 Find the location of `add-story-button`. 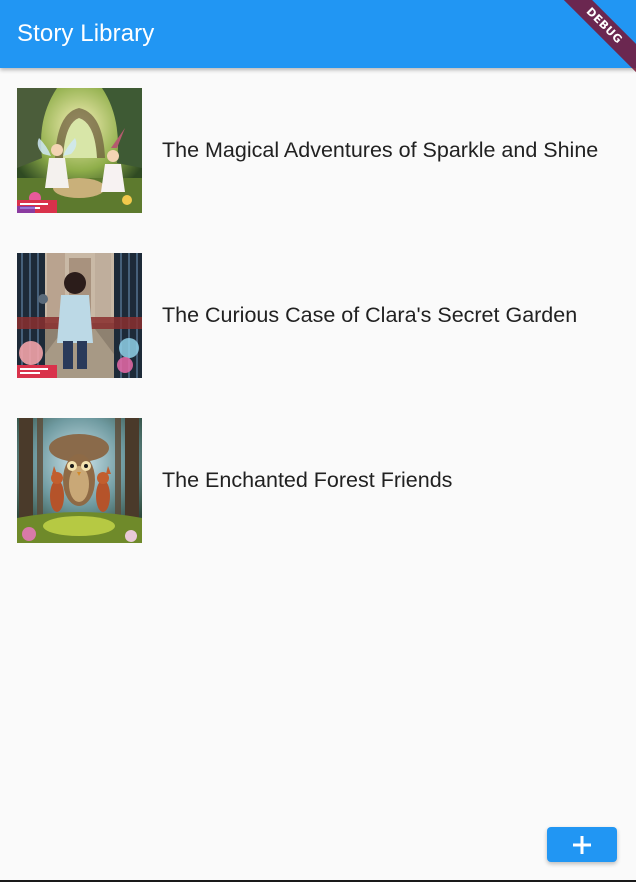

add-story-button is located at coordinates (582, 844).